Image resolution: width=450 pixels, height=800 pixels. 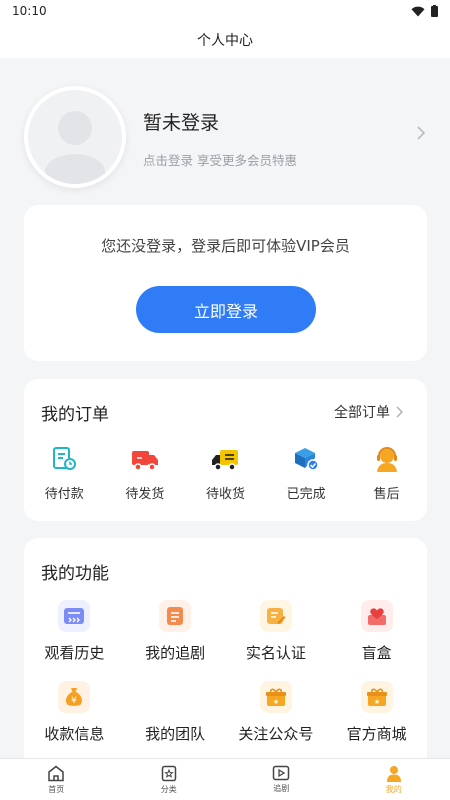 I want to click on order-item-to-ship: 待发货, so click(x=145, y=473).